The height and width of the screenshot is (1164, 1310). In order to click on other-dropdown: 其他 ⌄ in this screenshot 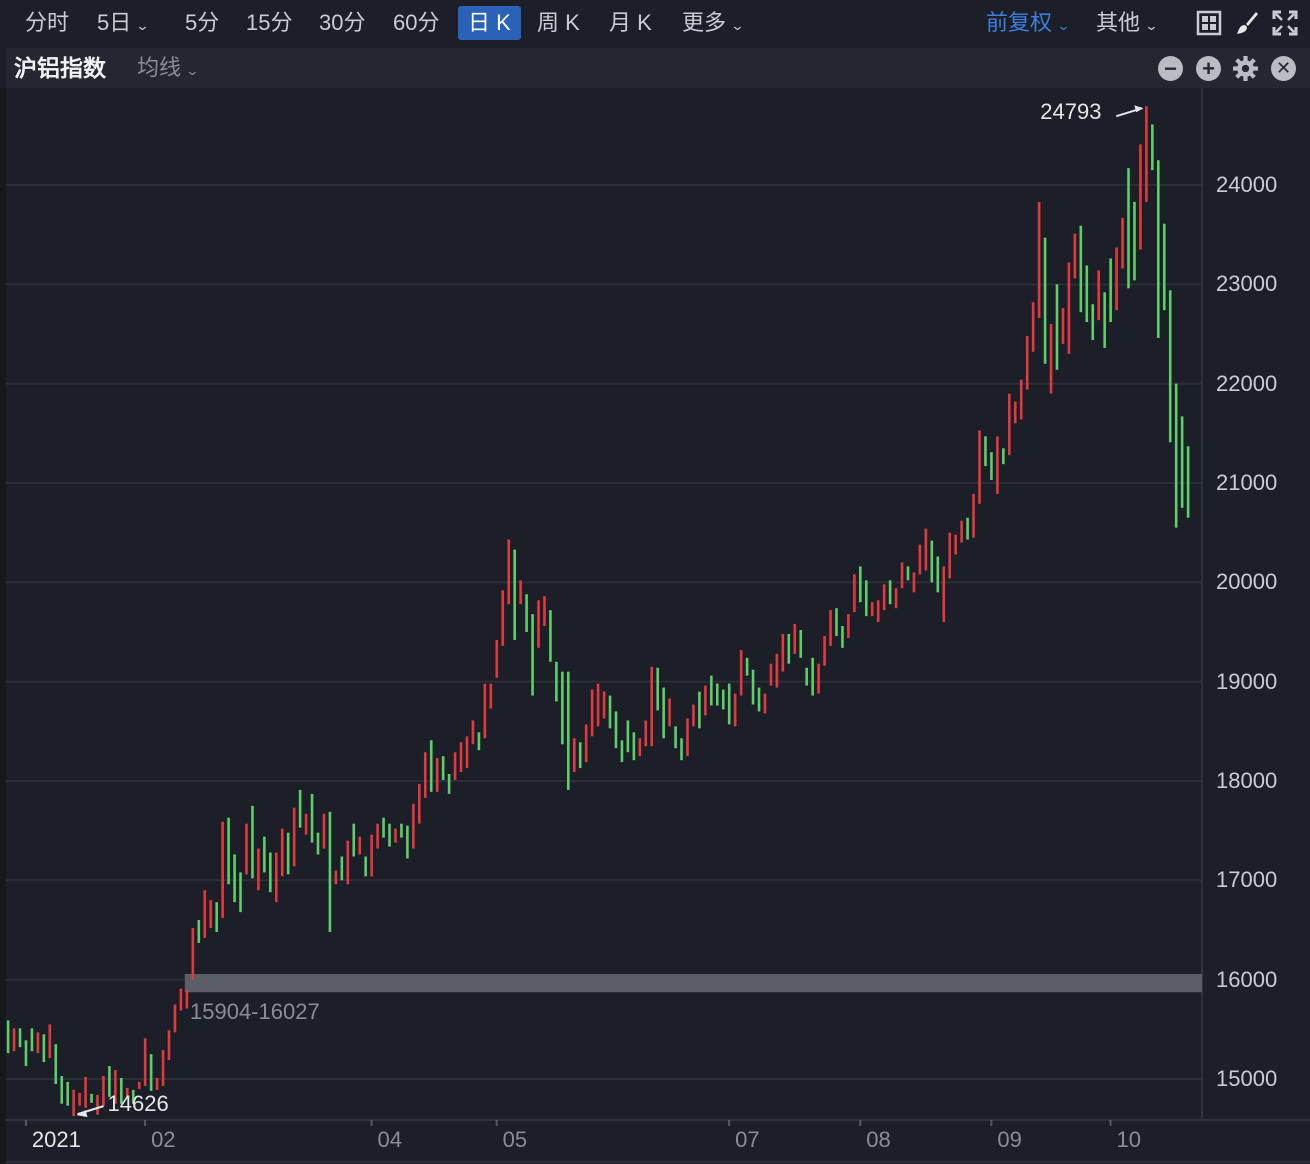, I will do `click(1126, 23)`.